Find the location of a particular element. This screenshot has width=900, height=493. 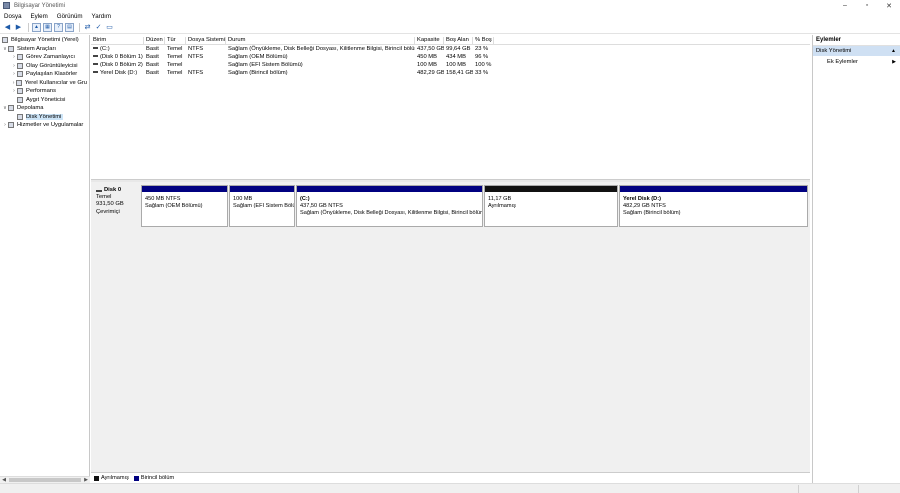

partition-unallocated: 11,17 GB Ayrılmamış is located at coordinates (551, 206).